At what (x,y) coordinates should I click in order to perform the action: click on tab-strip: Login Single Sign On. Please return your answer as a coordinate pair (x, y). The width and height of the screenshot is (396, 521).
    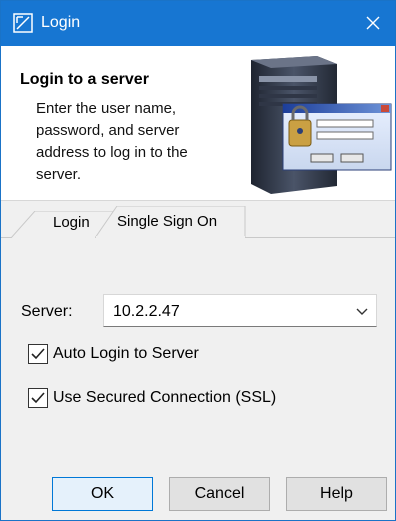
    Looking at the image, I should click on (198, 219).